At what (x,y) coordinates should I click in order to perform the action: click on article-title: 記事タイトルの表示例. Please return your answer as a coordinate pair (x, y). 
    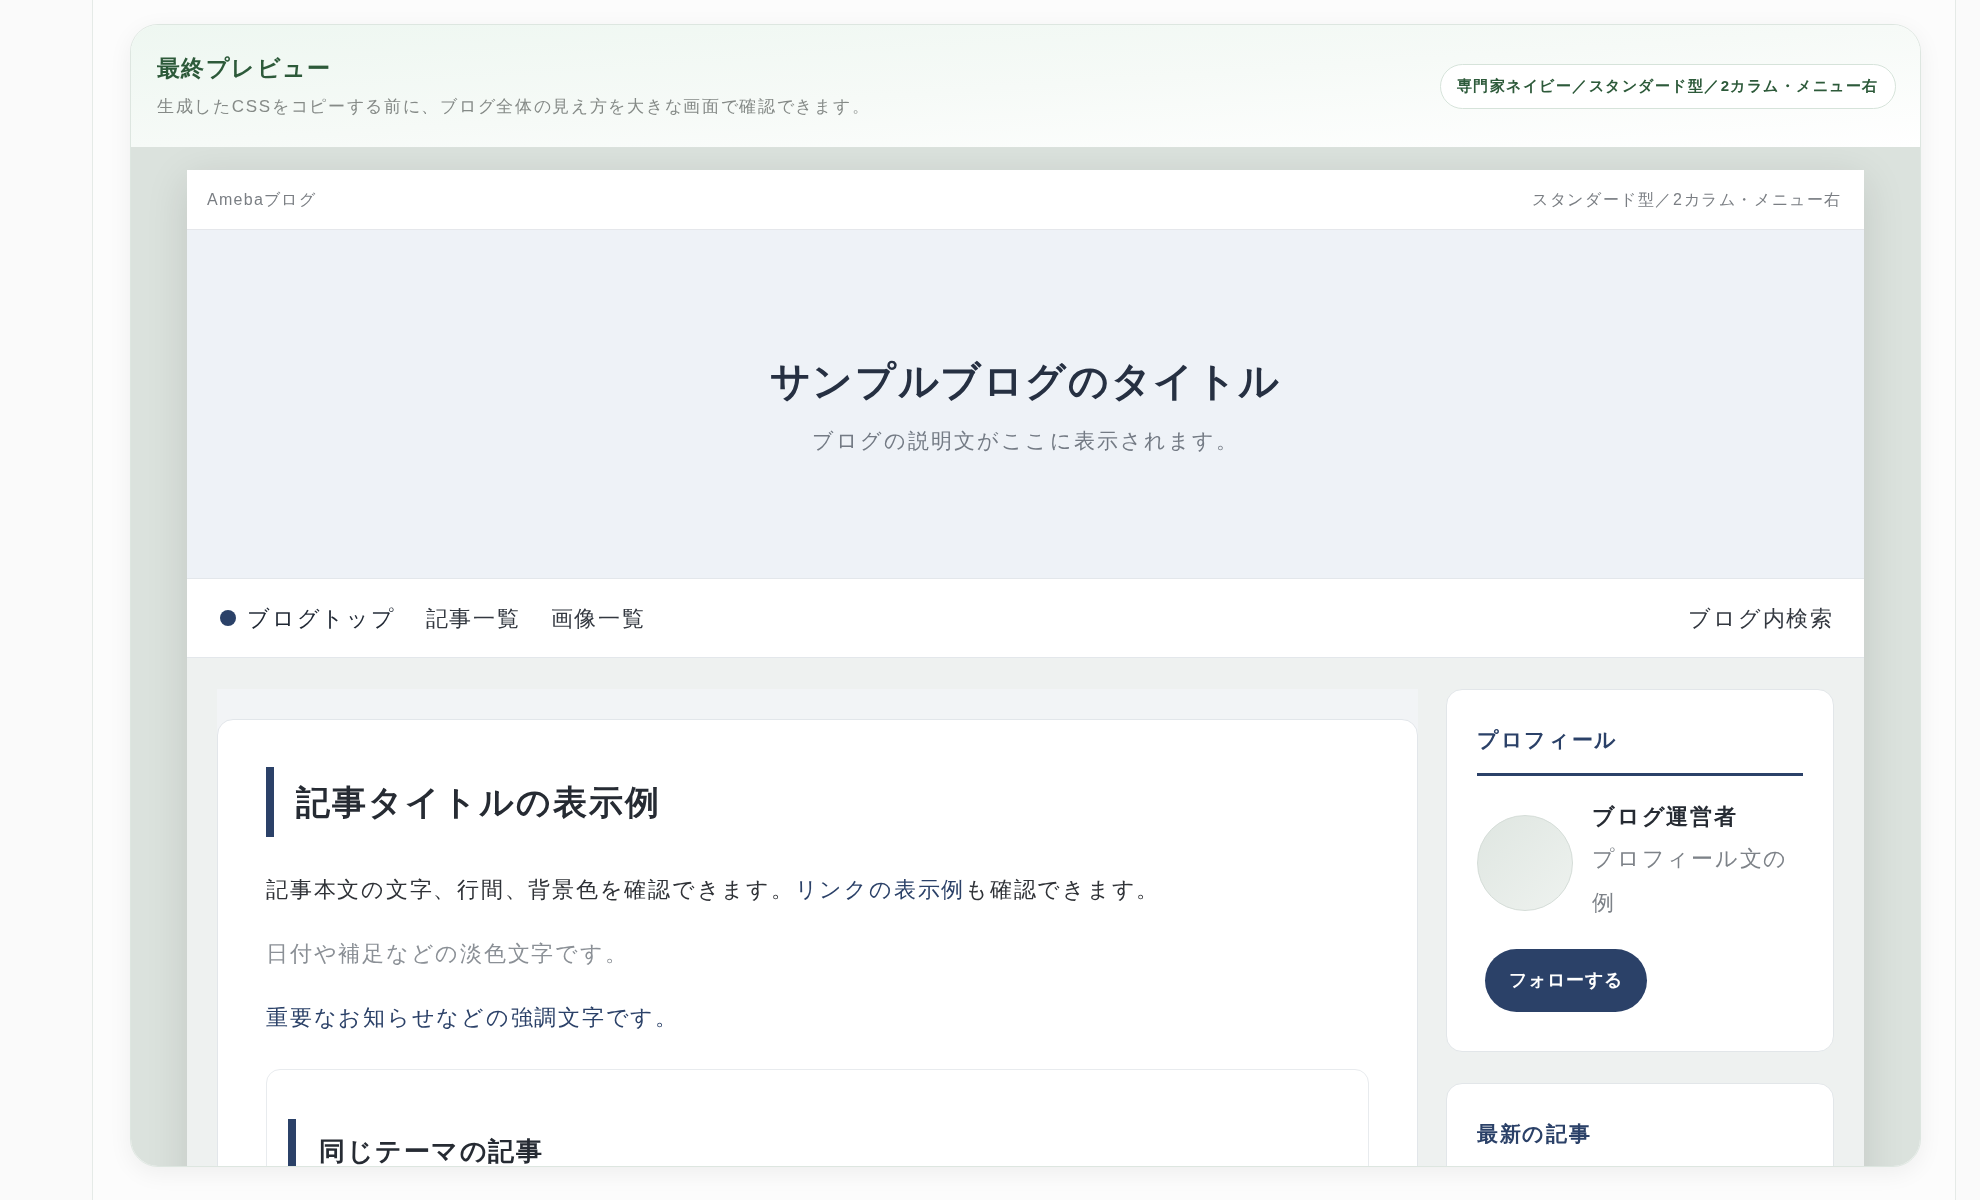
    Looking at the image, I should click on (479, 802).